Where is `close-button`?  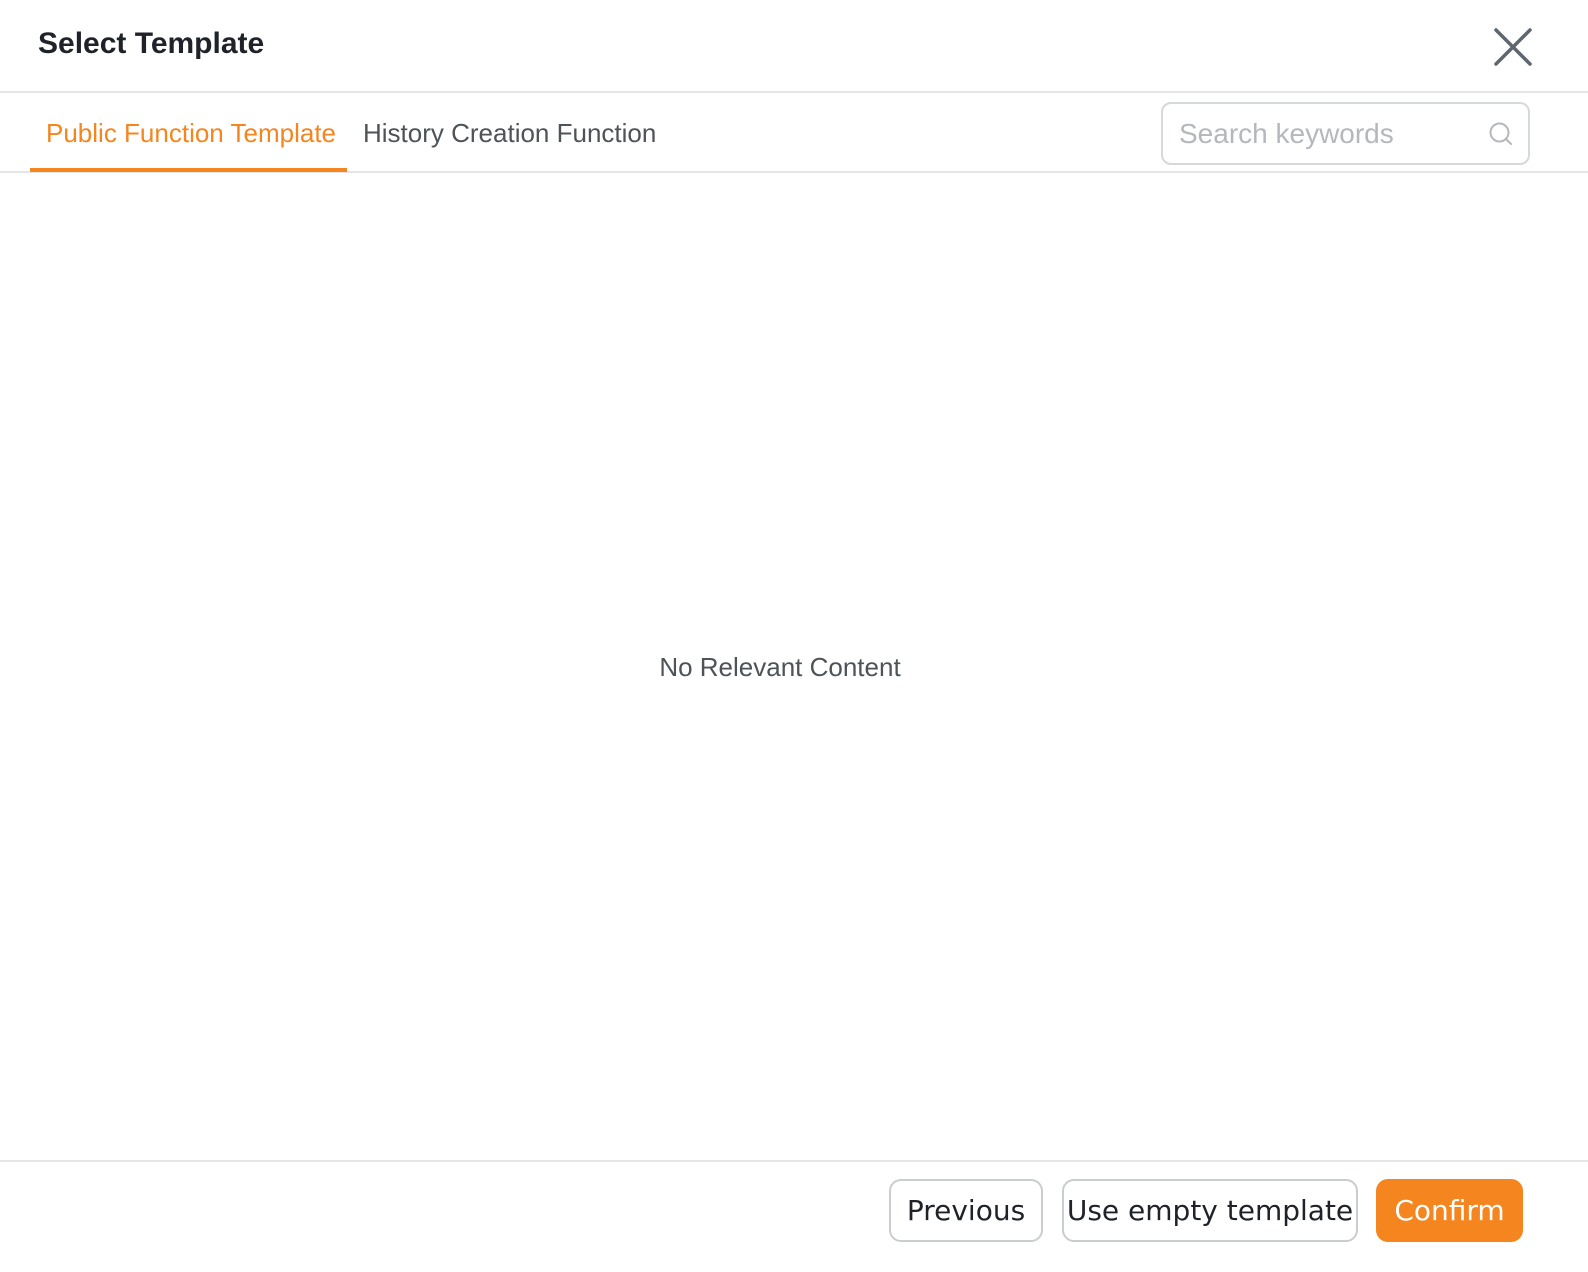
close-button is located at coordinates (1513, 47).